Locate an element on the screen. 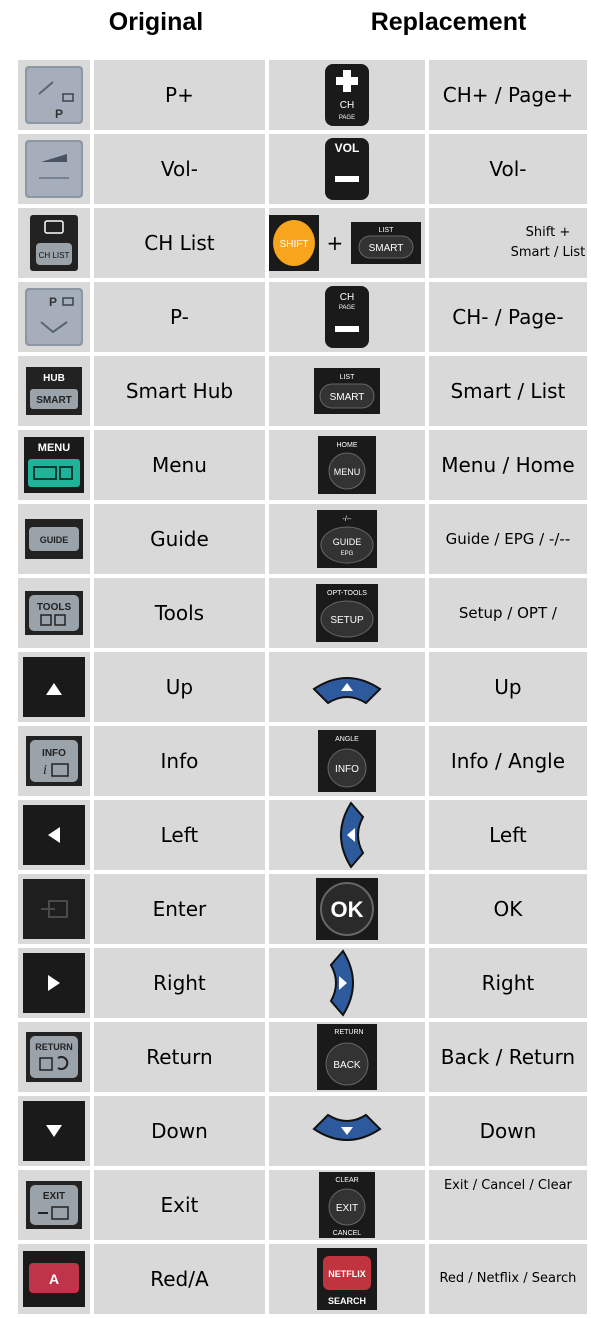 The image size is (591, 1318). smart-hub-button: HUB SMART is located at coordinates (54, 391).